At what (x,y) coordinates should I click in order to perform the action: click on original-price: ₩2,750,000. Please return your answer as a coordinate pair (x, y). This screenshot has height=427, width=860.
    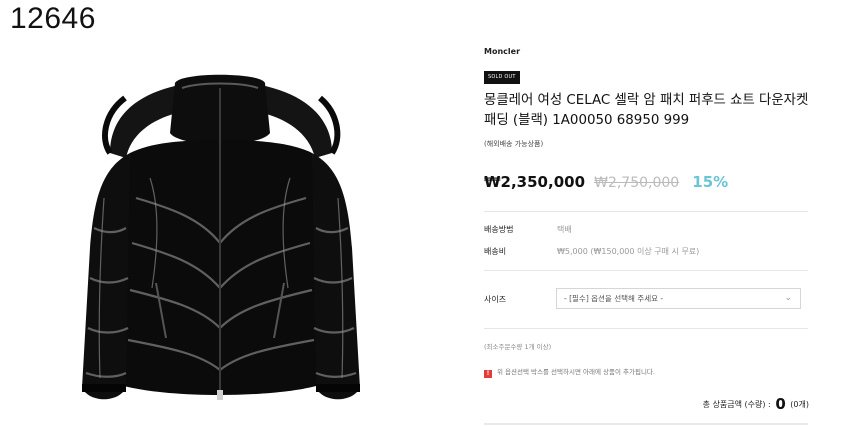
    Looking at the image, I should click on (637, 183).